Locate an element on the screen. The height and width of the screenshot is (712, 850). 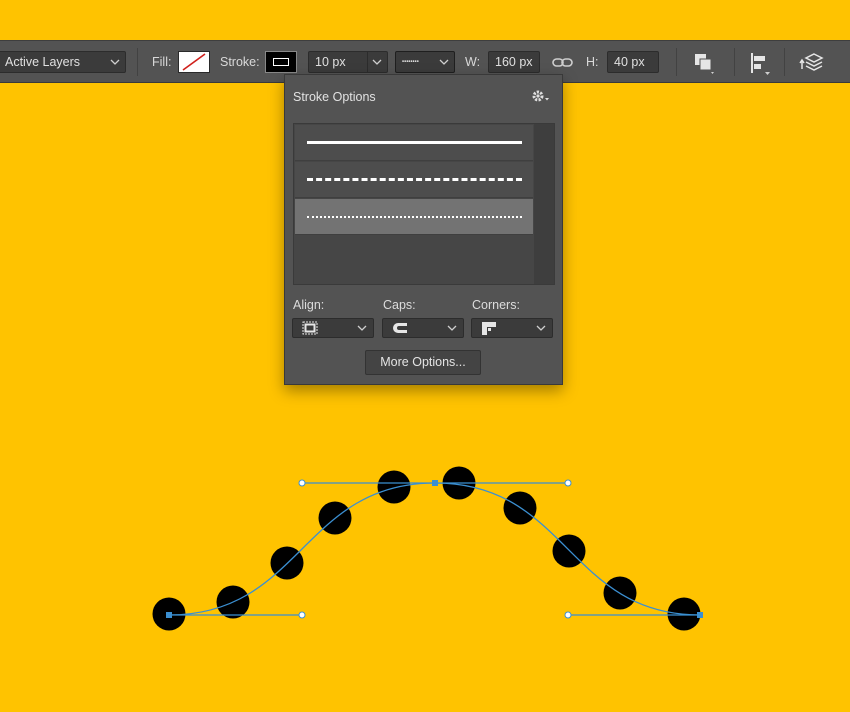
solid-line-preview is located at coordinates (414, 142).